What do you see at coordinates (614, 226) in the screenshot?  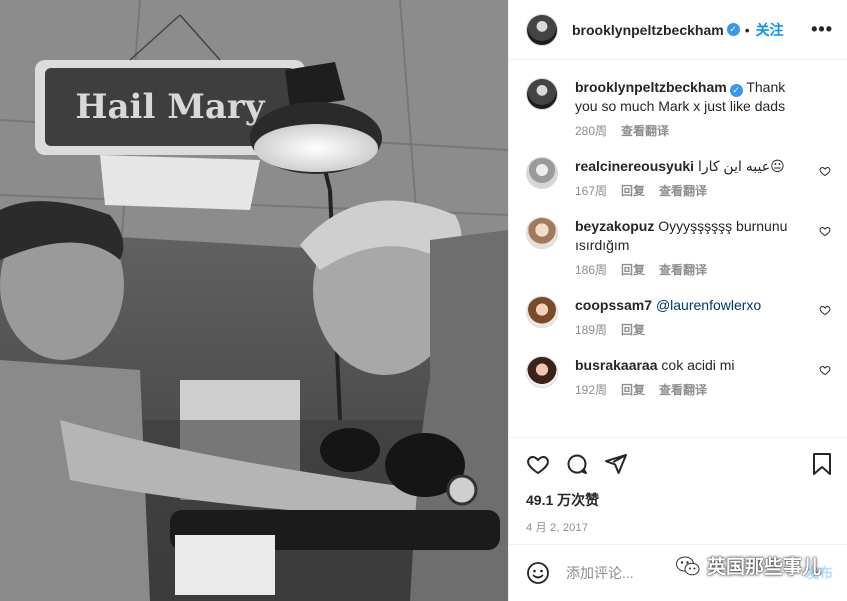 I see `commenter-username: beyzakopuz` at bounding box center [614, 226].